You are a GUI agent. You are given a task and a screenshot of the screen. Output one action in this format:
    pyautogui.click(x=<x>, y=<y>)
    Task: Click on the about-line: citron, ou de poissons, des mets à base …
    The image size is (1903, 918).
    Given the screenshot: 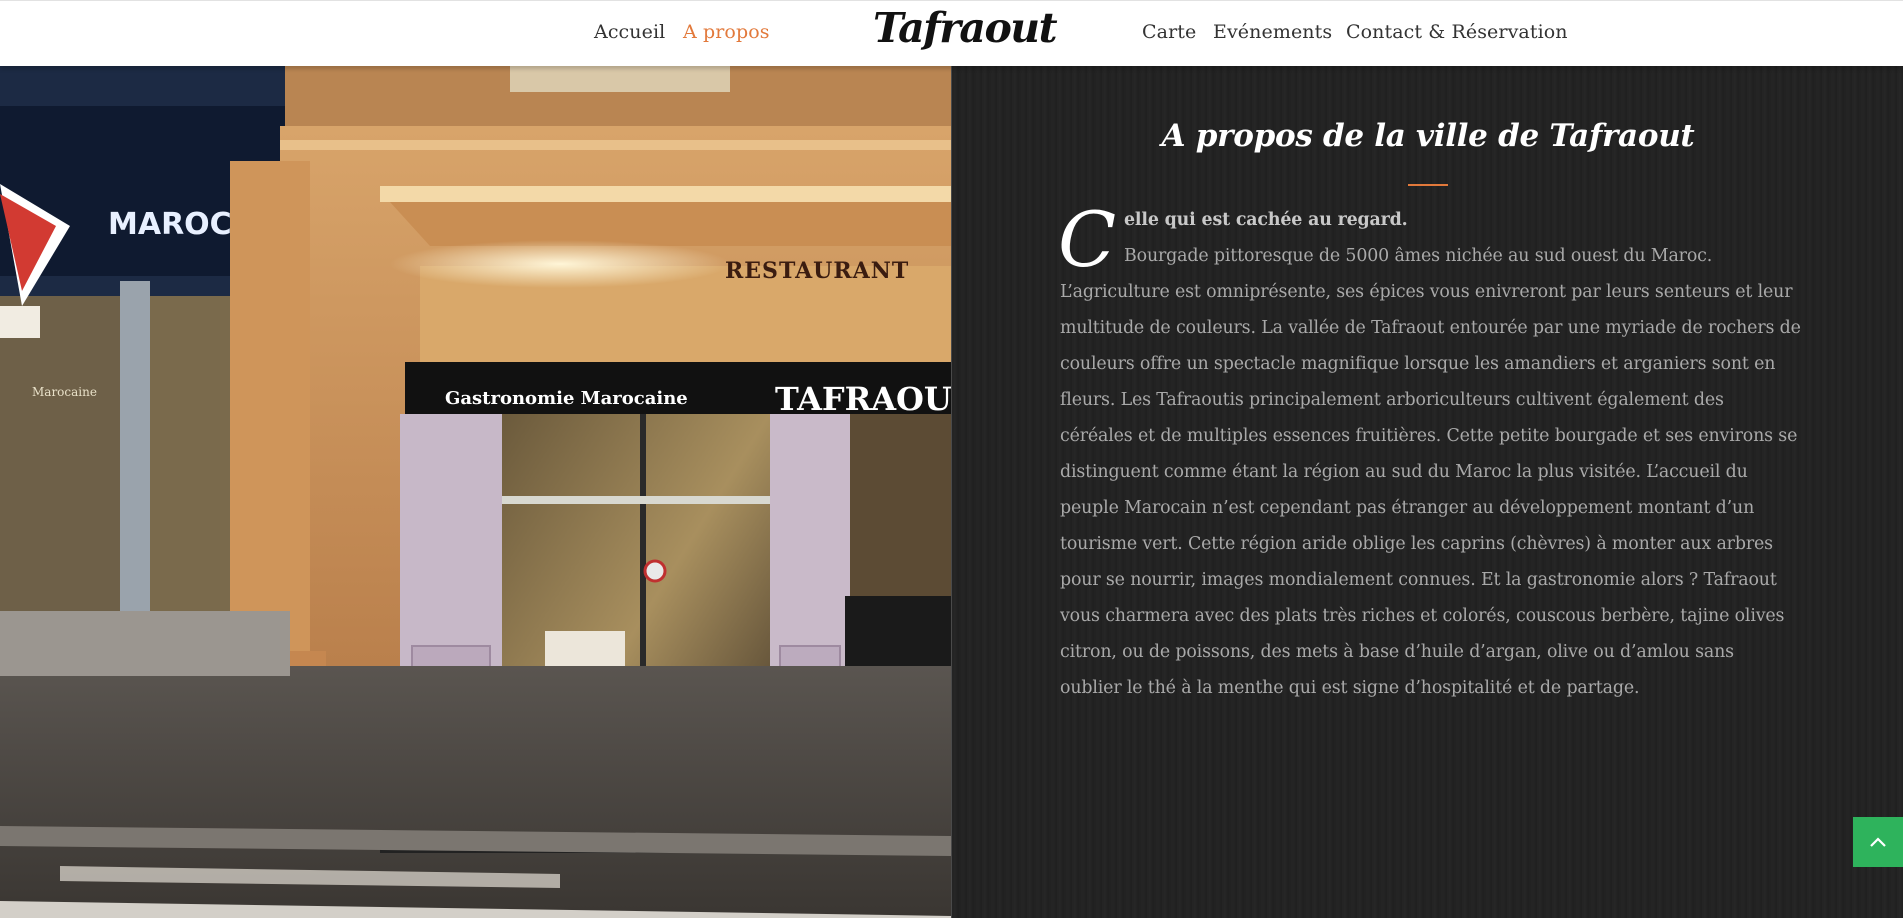 What is the action you would take?
    pyautogui.click(x=1397, y=652)
    